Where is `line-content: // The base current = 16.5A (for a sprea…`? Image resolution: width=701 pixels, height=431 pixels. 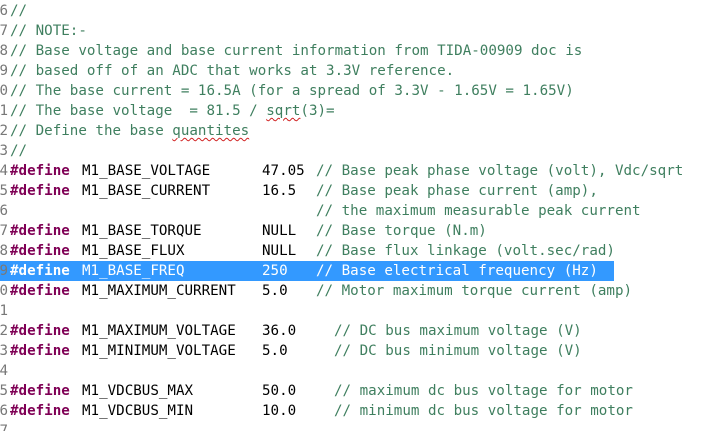
line-content: // The base current = 16.5A (for a sprea… is located at coordinates (292, 91).